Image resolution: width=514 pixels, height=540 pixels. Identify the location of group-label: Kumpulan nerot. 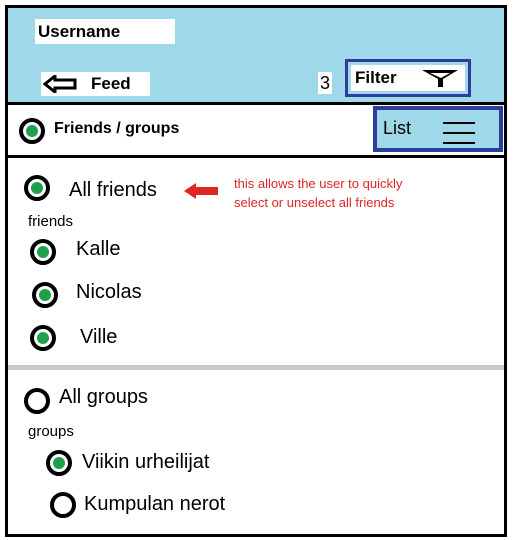
(155, 504).